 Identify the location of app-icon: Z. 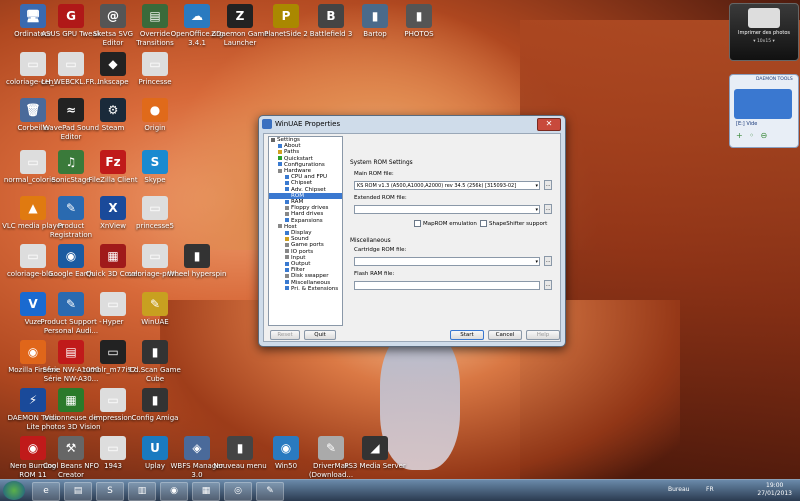
(240, 16).